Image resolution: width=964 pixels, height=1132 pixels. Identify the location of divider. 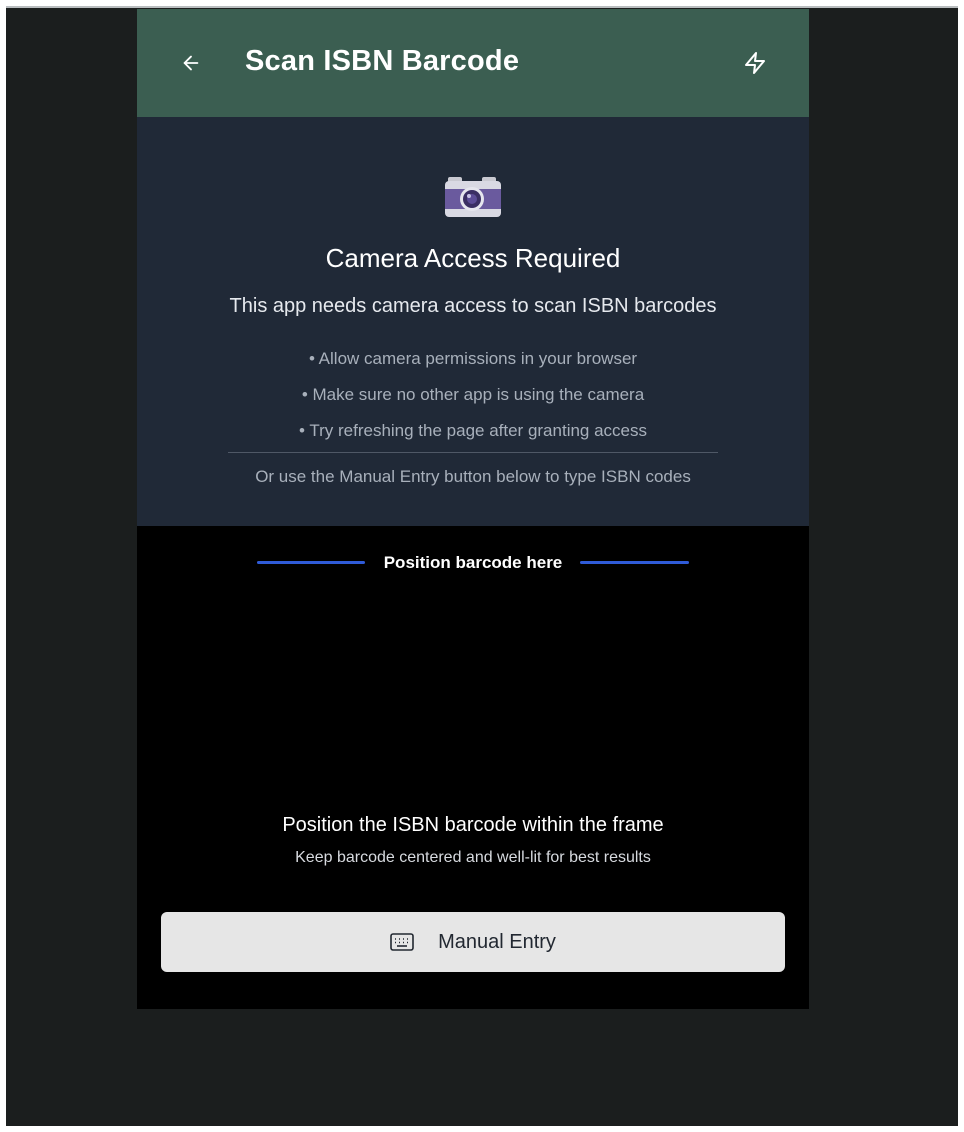
(473, 452).